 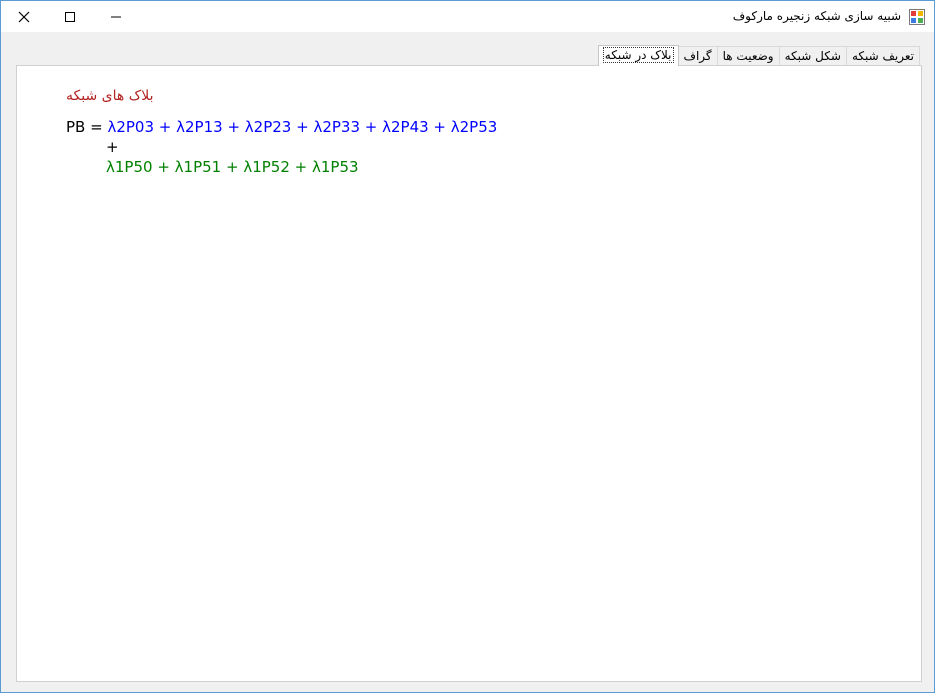 What do you see at coordinates (467, 16) in the screenshot?
I see `title-bar: شبیه سازی شبکه زنجیره مارکوف` at bounding box center [467, 16].